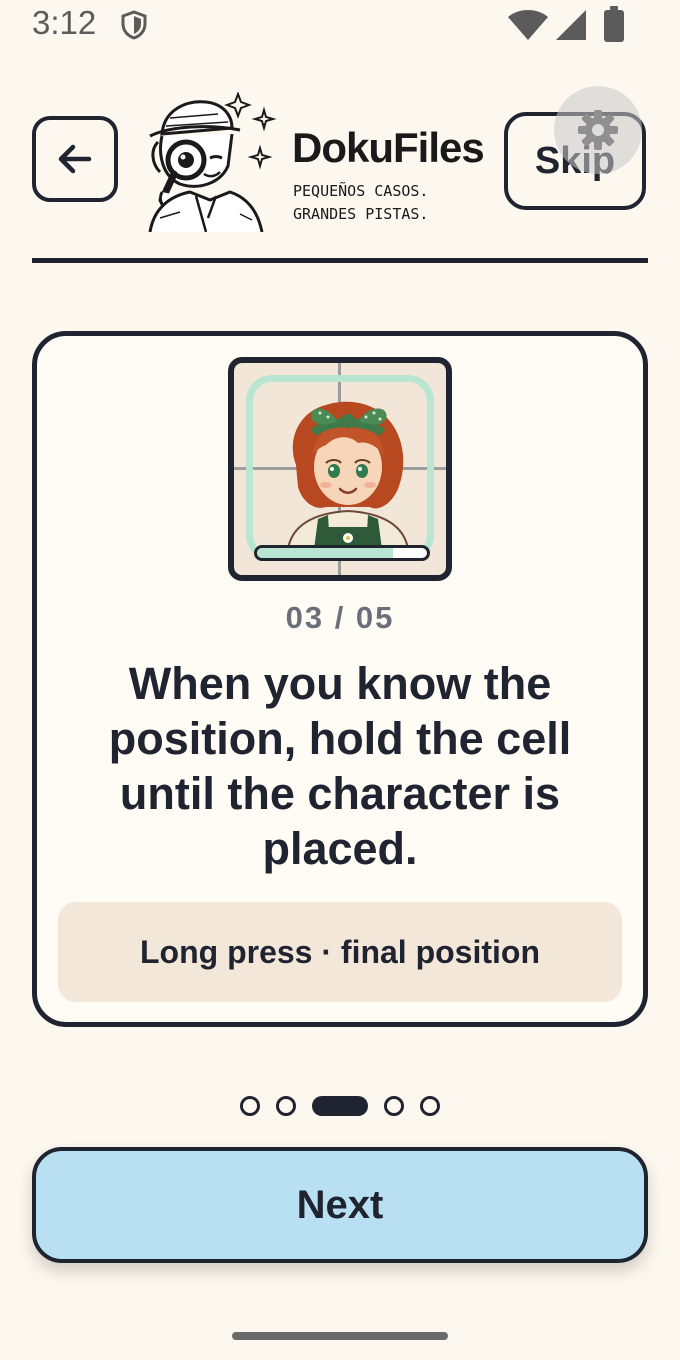 The height and width of the screenshot is (1360, 680). Describe the element at coordinates (340, 952) in the screenshot. I see `gesture-hint: Long press · final position` at that location.